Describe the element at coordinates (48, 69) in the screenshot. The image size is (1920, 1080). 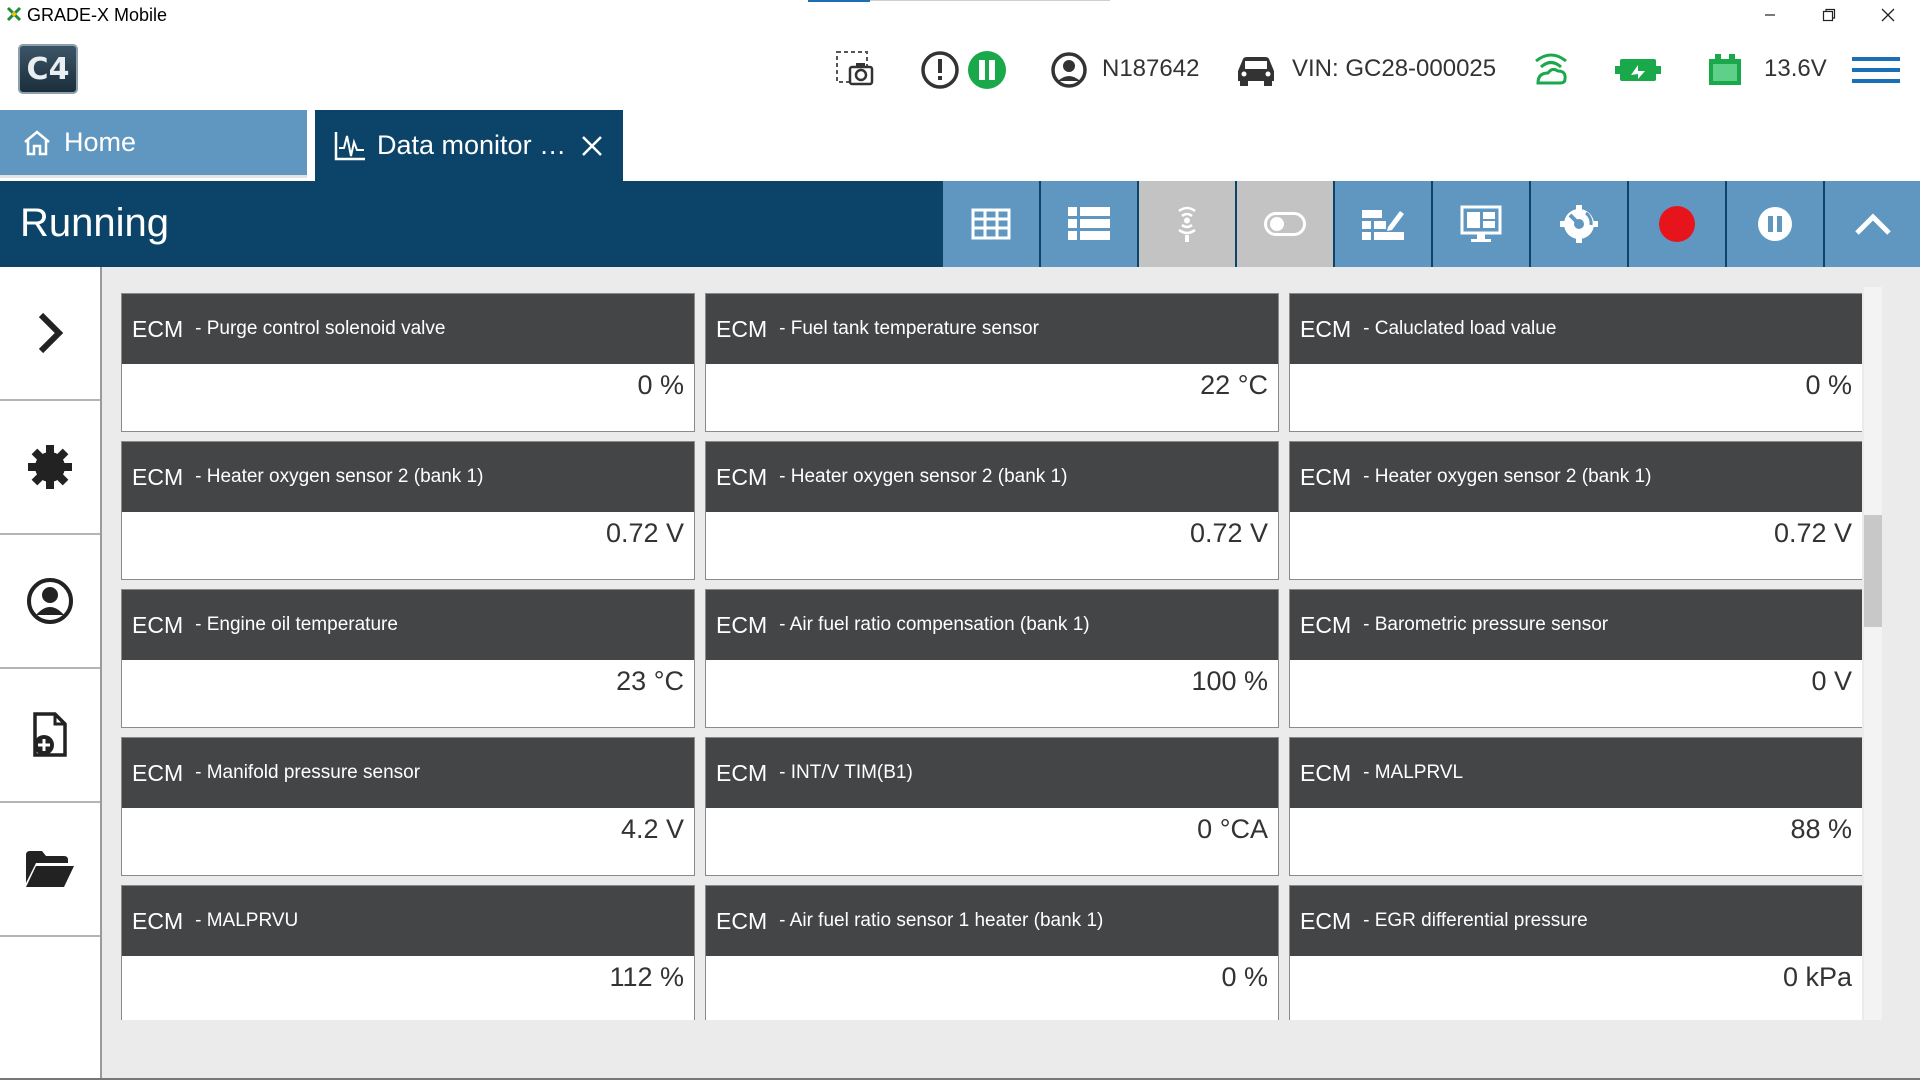
I see `app-logo: C4` at that location.